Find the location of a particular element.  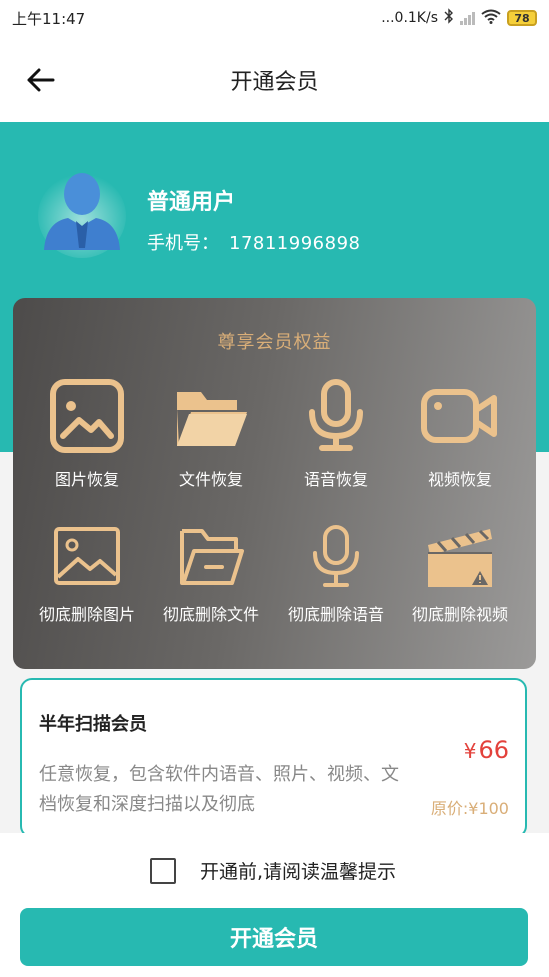

benefit-label: 图片恢复 is located at coordinates (86, 479).